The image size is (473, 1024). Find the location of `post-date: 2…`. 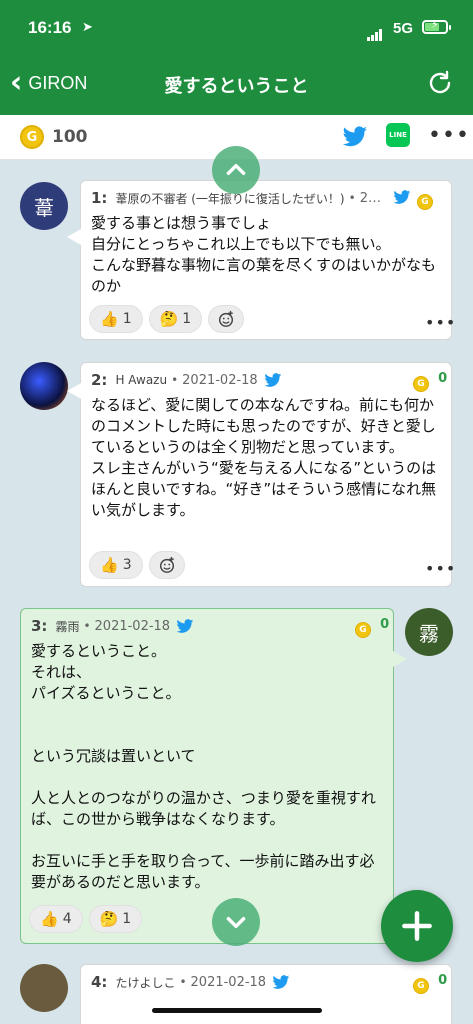

post-date: 2… is located at coordinates (370, 198).